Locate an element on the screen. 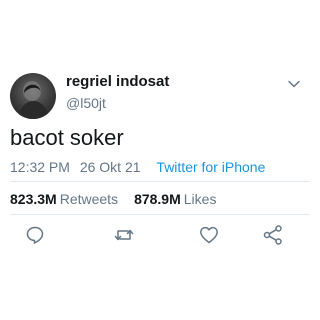 The image size is (320, 320). engagement-stats: 823.3M Retweets 878.9M Likes is located at coordinates (113, 199).